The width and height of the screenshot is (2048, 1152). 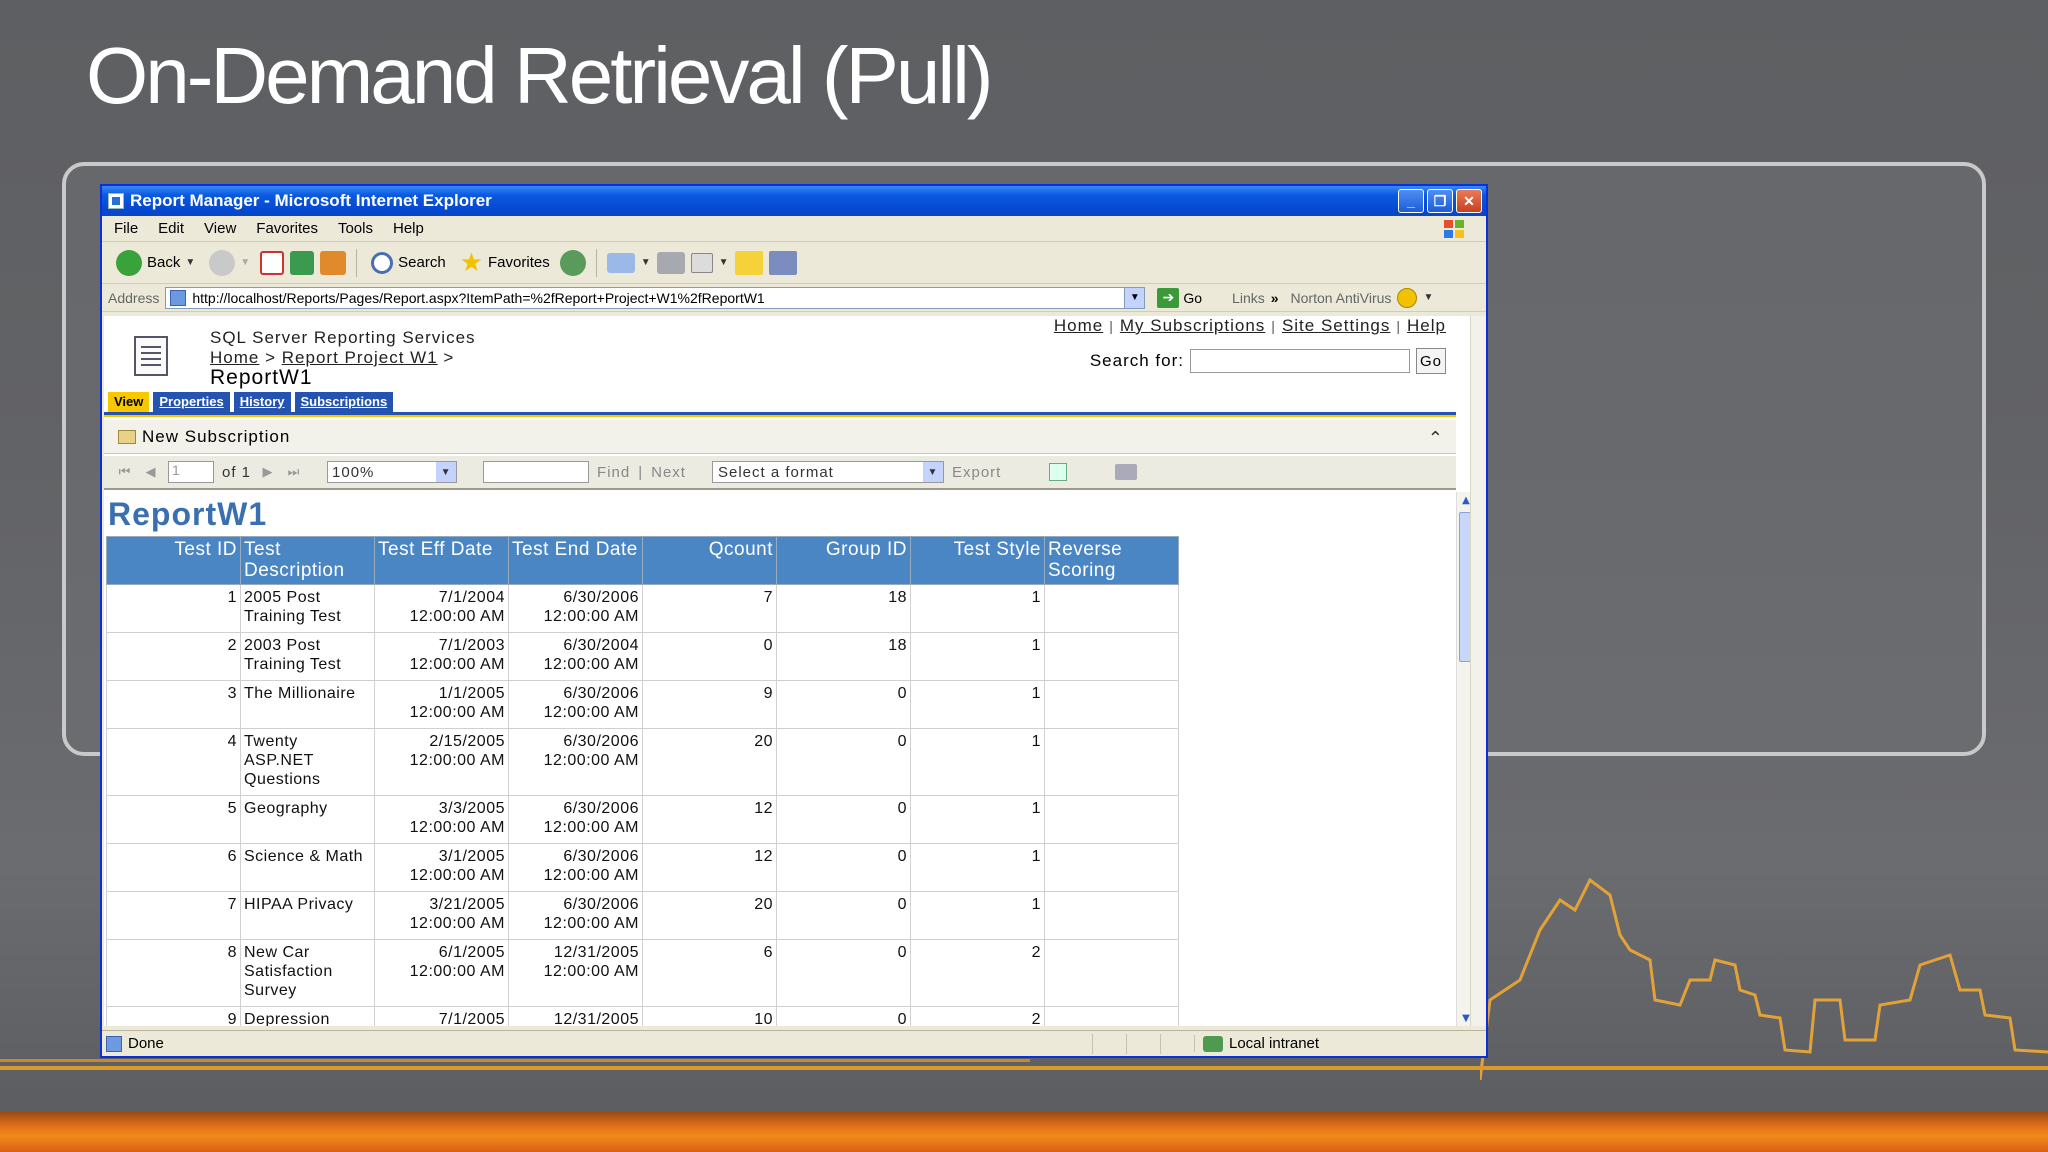 I want to click on history-icon, so click(x=572, y=262).